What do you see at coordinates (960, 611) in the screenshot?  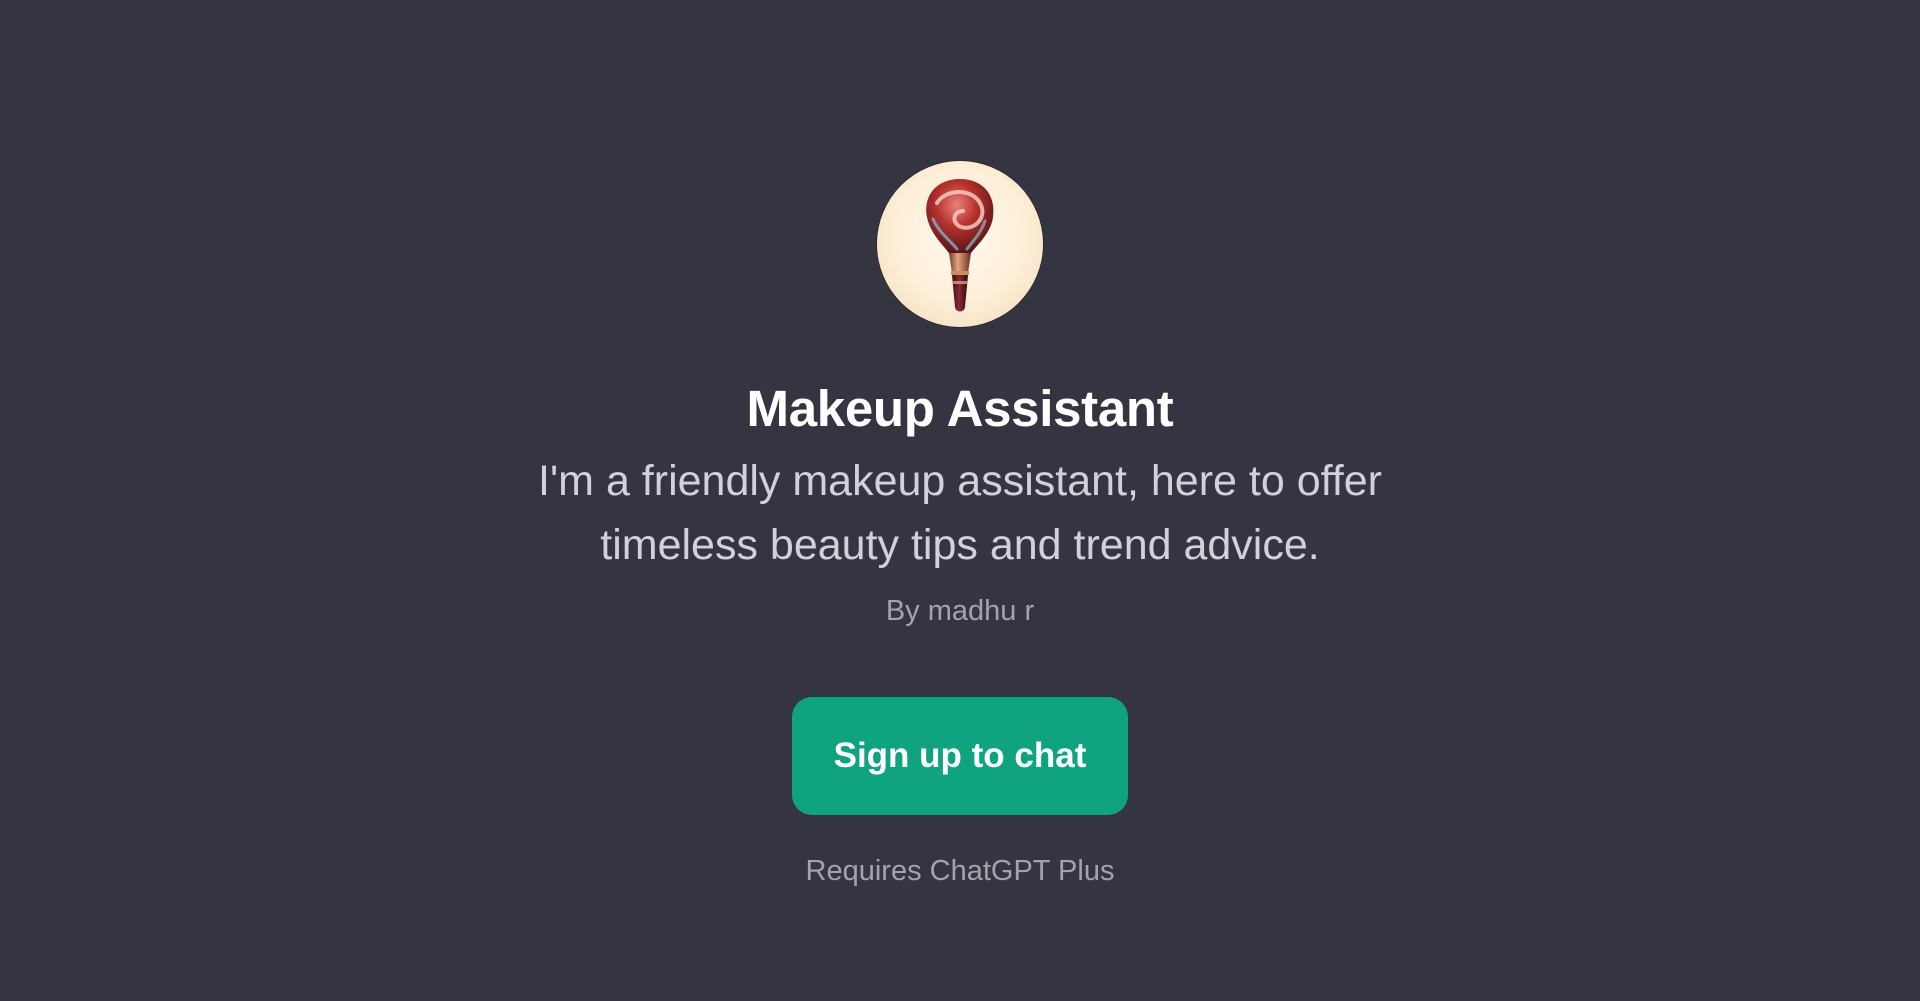 I see `gpt-author: By madhu r` at bounding box center [960, 611].